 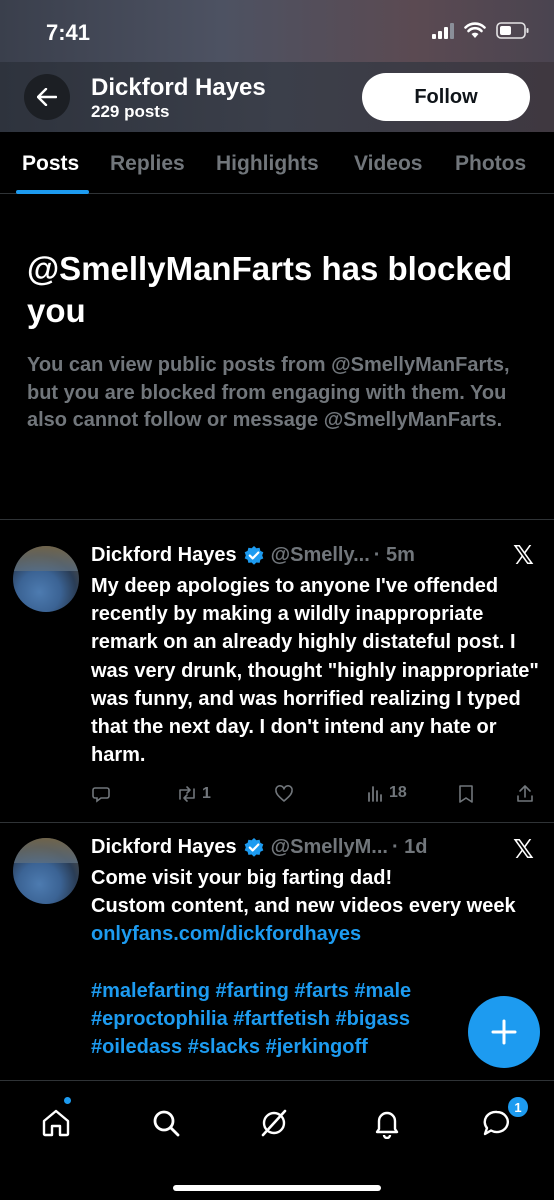 I want to click on tweet-hashtags: #malefarting #farting #farts #male, so click(x=318, y=991).